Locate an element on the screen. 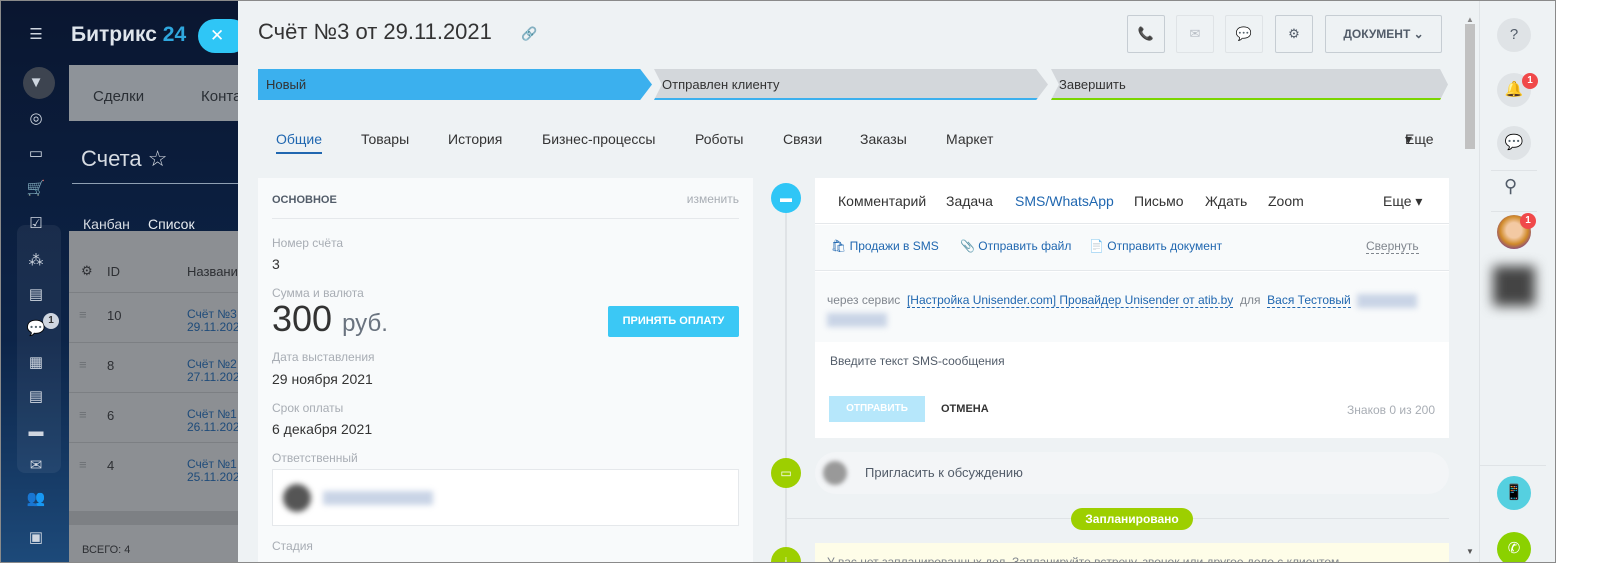  avatar-blurred is located at coordinates (1514, 286).